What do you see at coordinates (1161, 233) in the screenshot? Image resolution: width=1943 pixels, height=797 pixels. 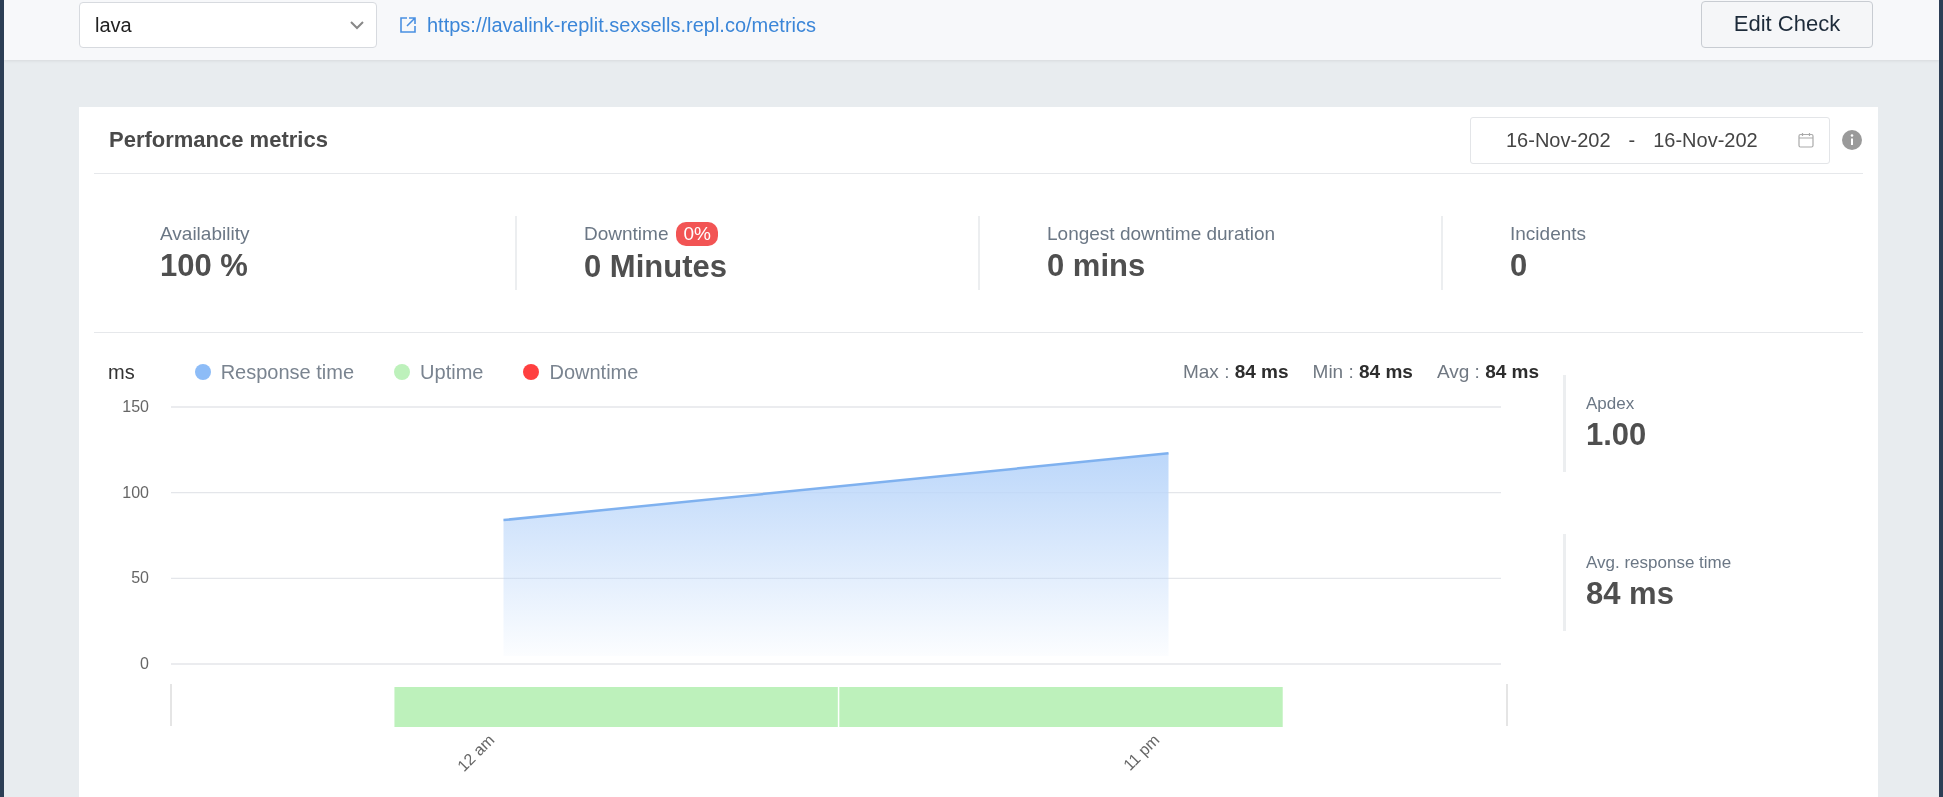 I see `metric-label: Longest downtime duration` at bounding box center [1161, 233].